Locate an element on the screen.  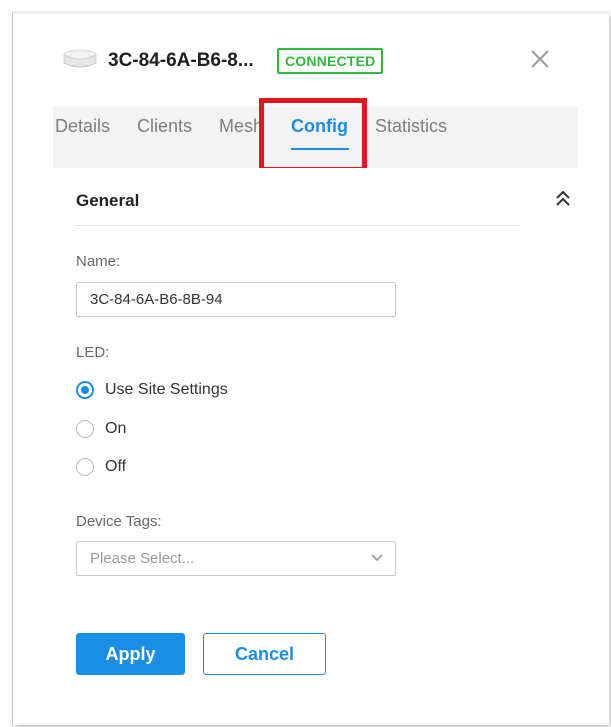
led-option-on: On is located at coordinates (101, 429).